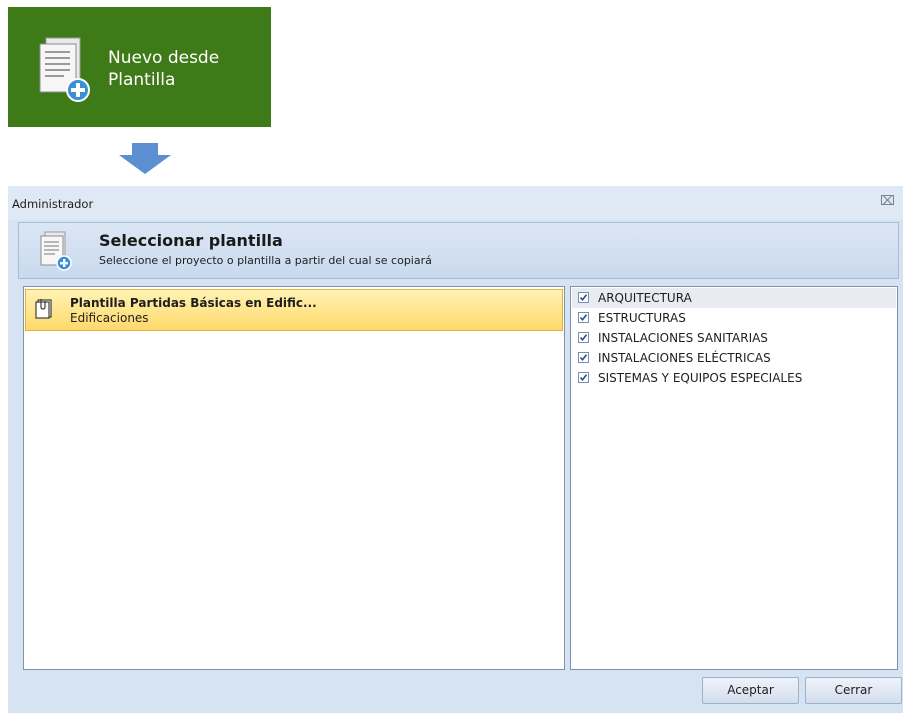 The image size is (903, 713). Describe the element at coordinates (191, 240) in the screenshot. I see `dialog-header-title: Seleccionar plantilla` at that location.